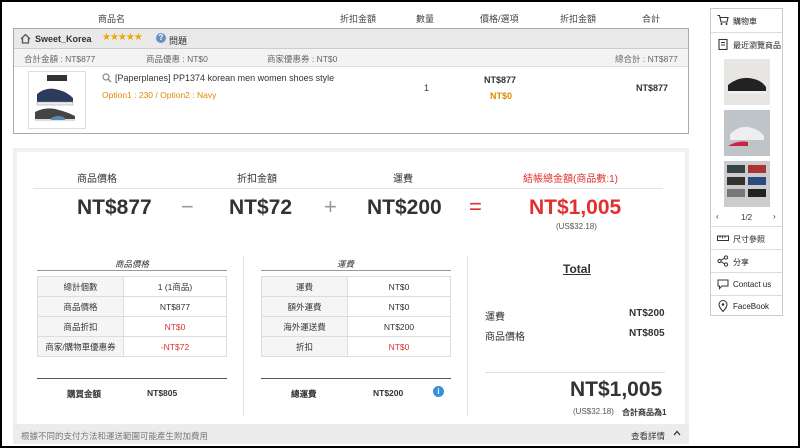  I want to click on location-pin-icon, so click(723, 306).